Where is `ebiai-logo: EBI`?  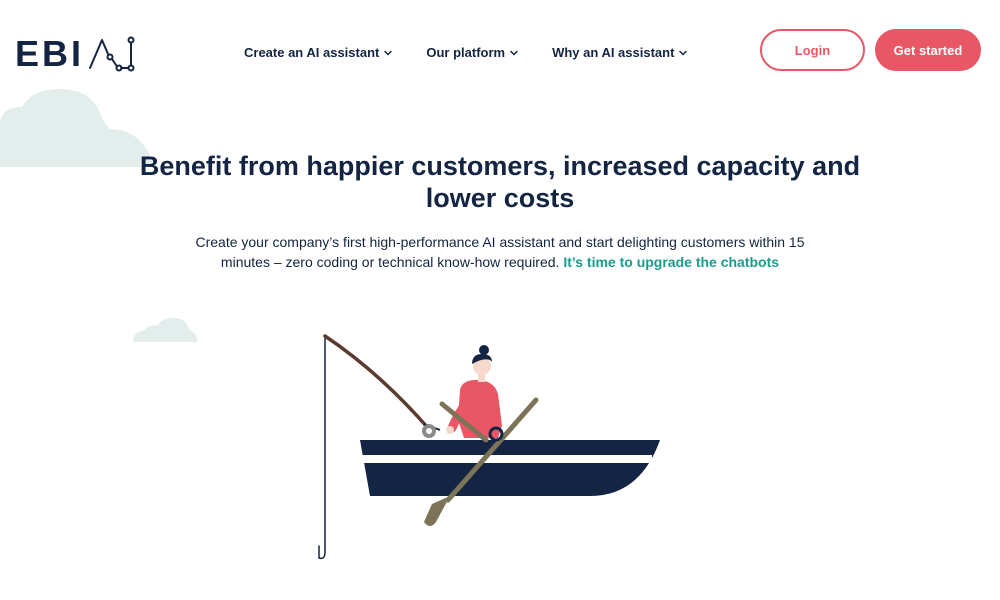
ebiai-logo: EBI is located at coordinates (76, 54).